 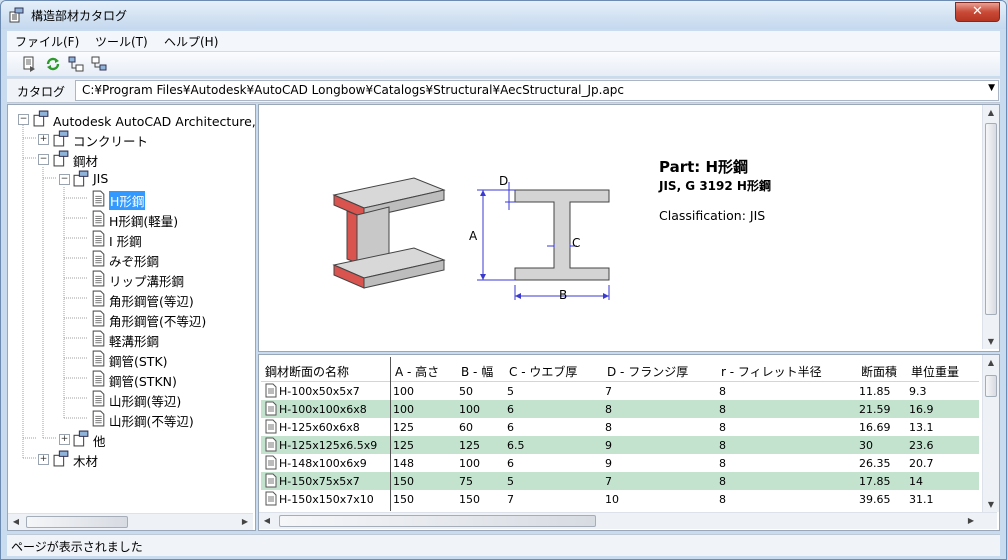 I want to click on grid-vscroll-thumb, so click(x=991, y=386).